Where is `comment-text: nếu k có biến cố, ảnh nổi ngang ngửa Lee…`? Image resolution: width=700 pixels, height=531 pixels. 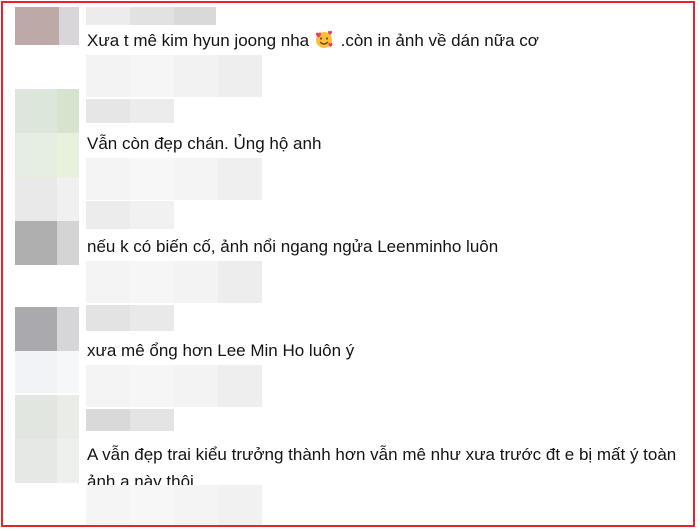
comment-text: nếu k có biến cố, ảnh nổi ngang ngửa Lee… is located at coordinates (293, 246).